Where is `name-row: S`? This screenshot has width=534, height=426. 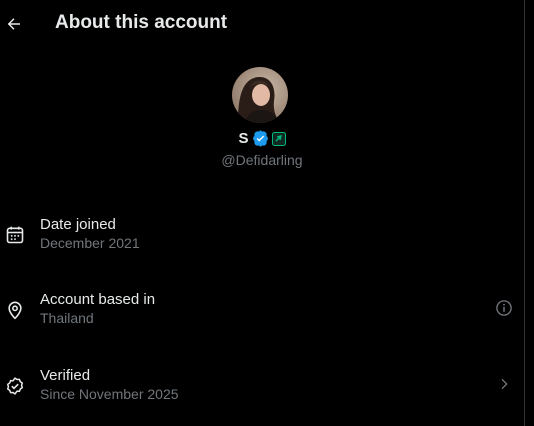 name-row: S is located at coordinates (262, 138).